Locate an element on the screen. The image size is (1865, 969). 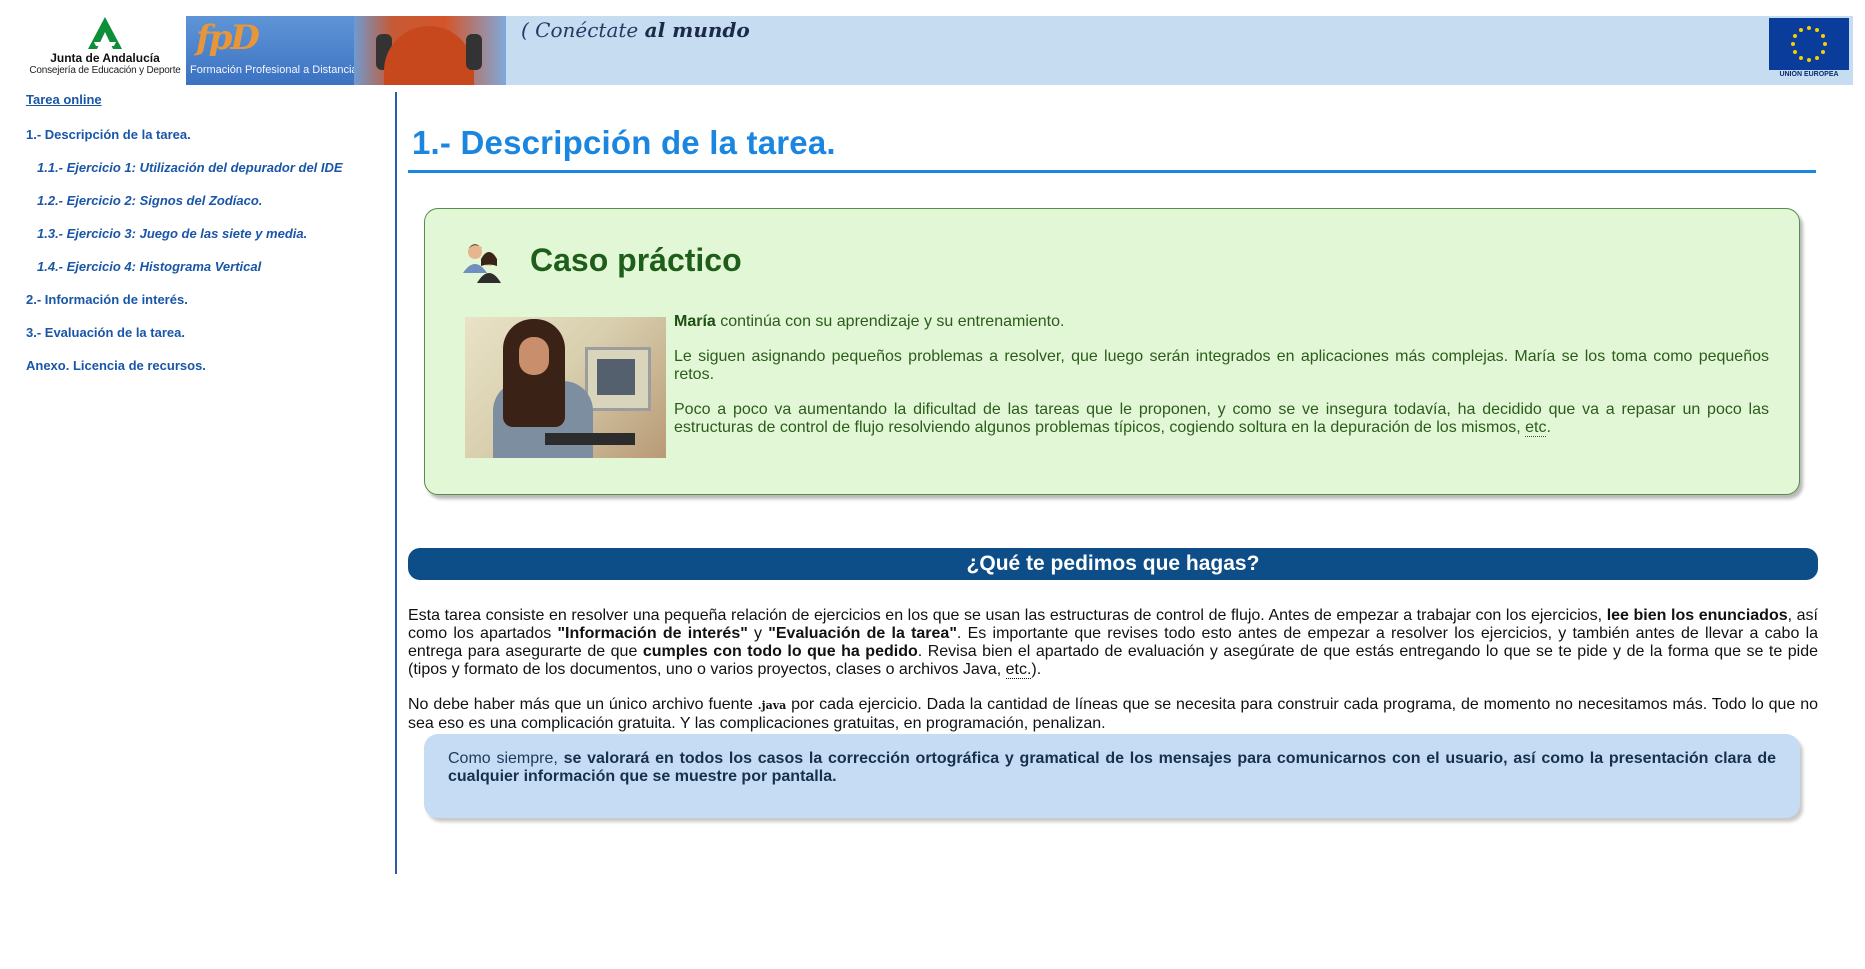
etc-abbr: etc is located at coordinates (1536, 428).